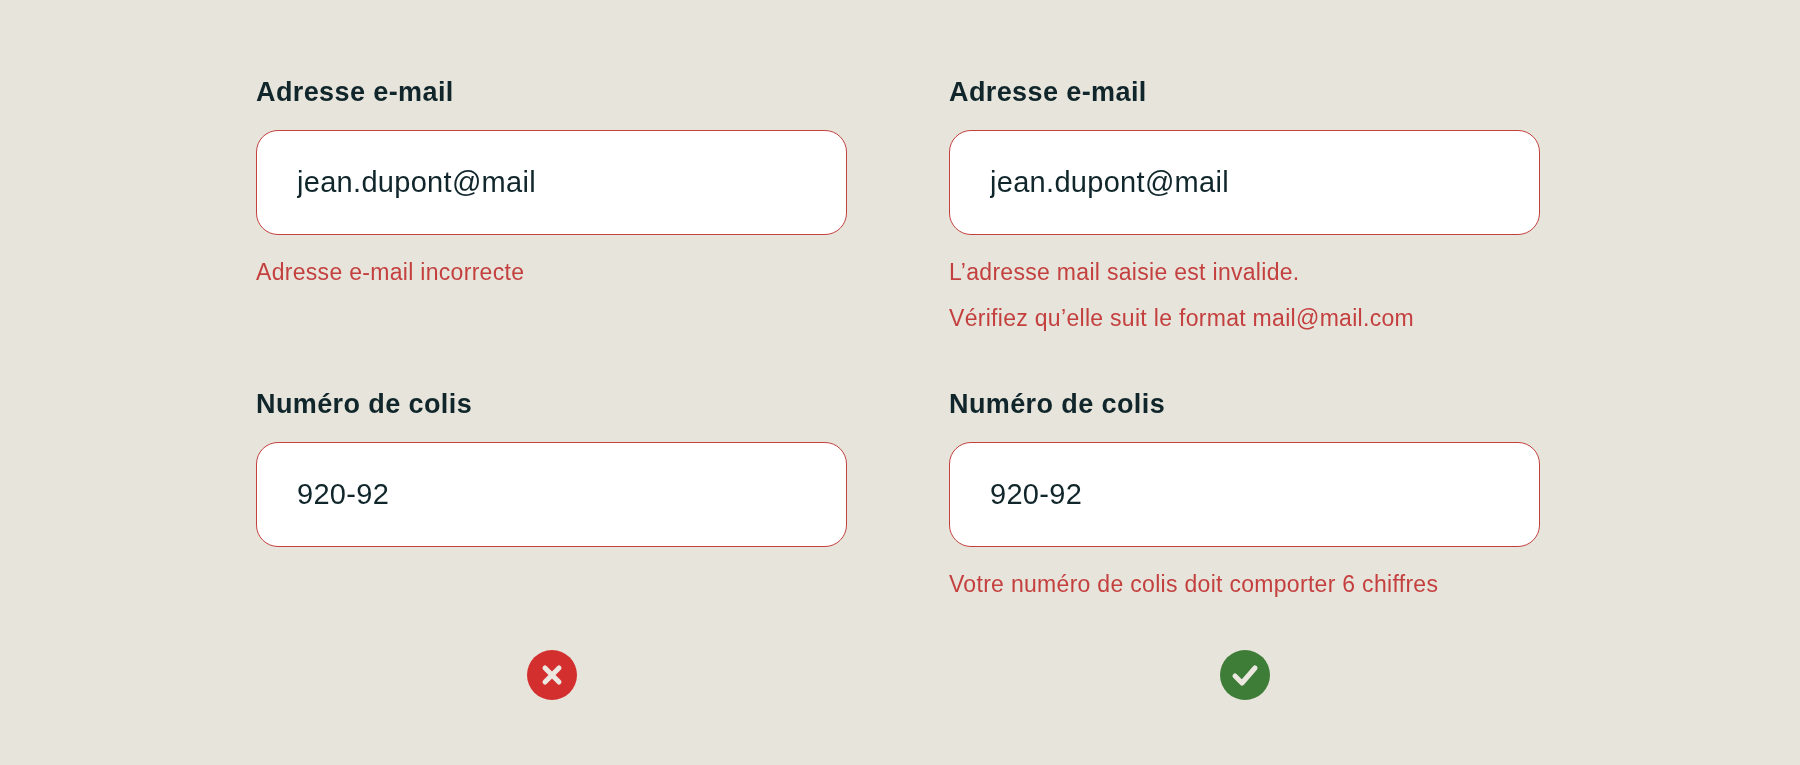 This screenshot has height=765, width=1800. I want to click on error-message: Adresse e-mail incorrecte, so click(390, 272).